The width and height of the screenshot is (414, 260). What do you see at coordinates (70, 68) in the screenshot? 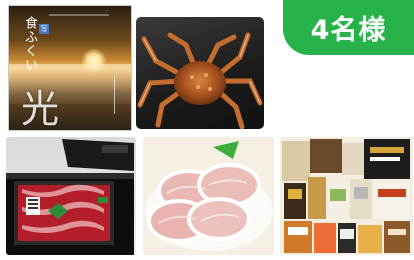
I see `photo-book-image: 食ふくい 写 光` at bounding box center [70, 68].